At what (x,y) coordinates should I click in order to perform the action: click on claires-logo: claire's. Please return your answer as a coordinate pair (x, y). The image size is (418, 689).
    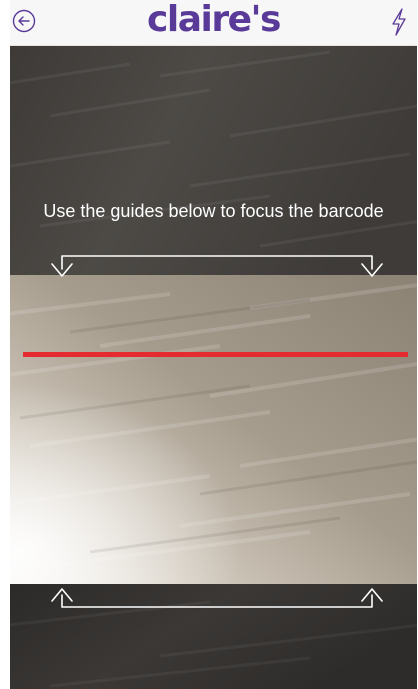
    Looking at the image, I should click on (214, 20).